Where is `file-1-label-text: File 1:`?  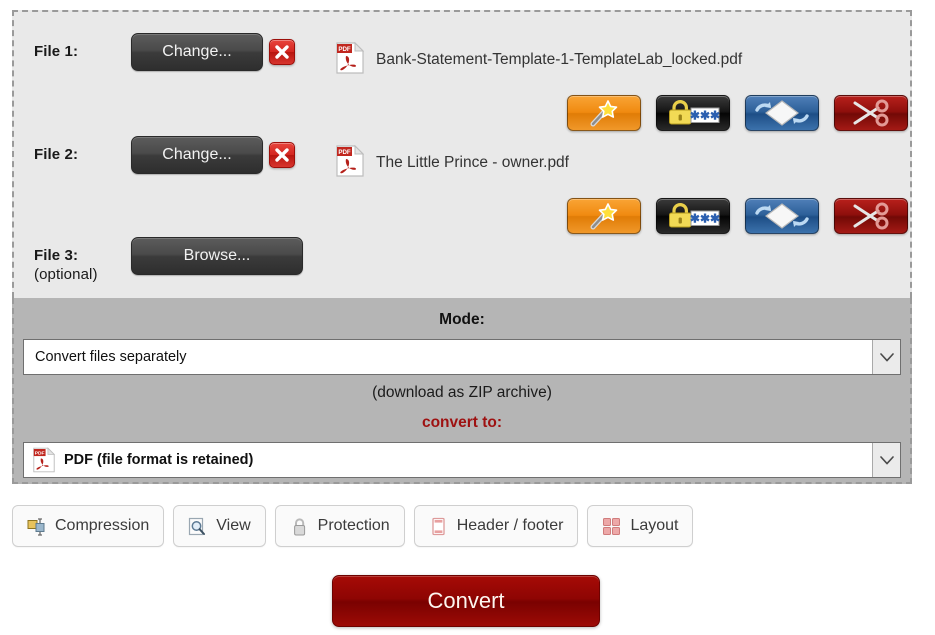 file-1-label-text: File 1: is located at coordinates (56, 51).